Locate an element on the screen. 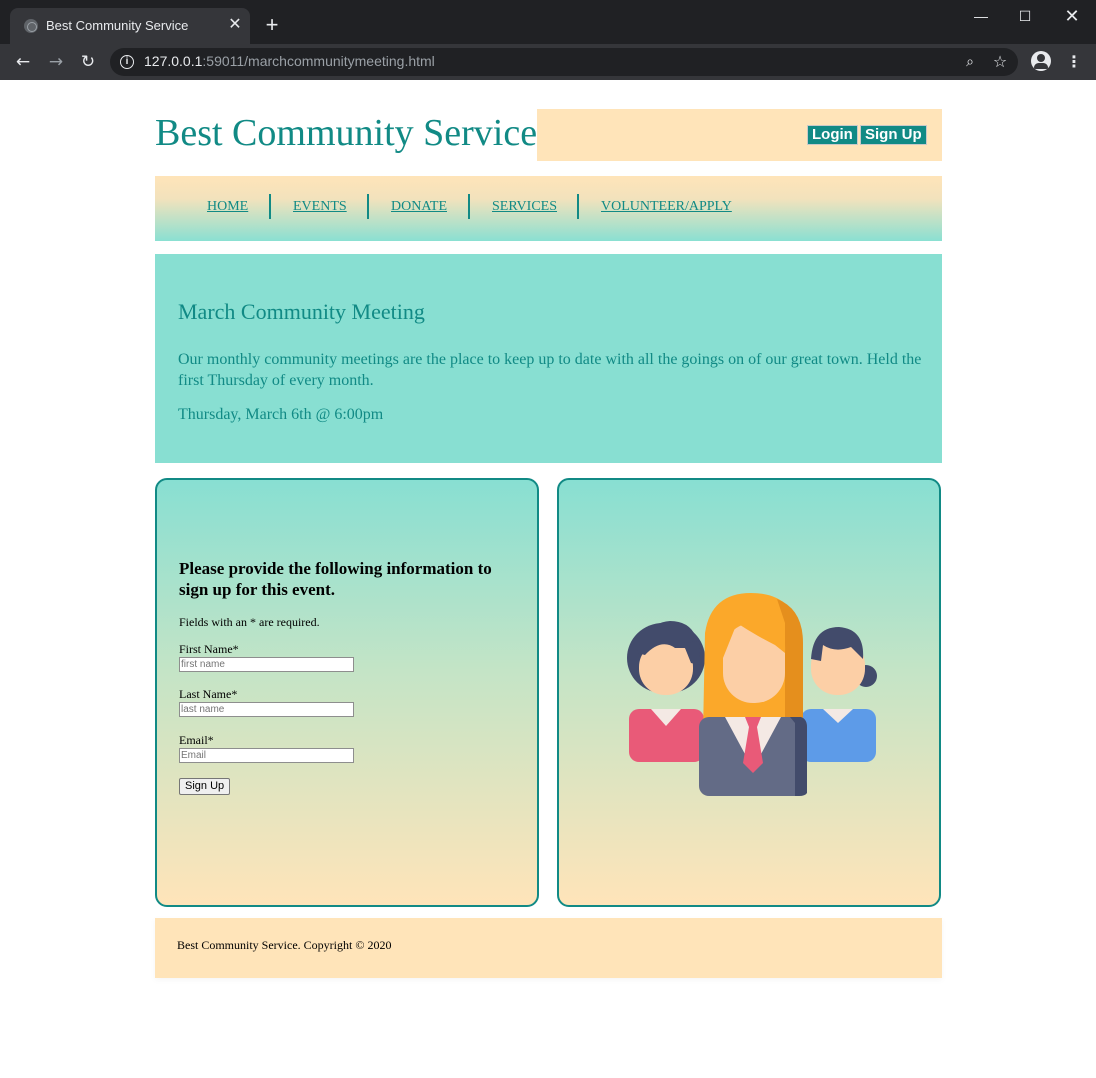 The width and height of the screenshot is (1096, 1078). tab-title: Best Community Service is located at coordinates (117, 25).